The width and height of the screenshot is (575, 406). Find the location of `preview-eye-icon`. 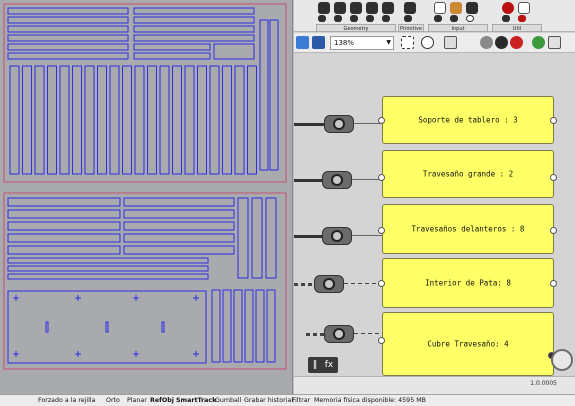

preview-eye-icon is located at coordinates (427, 42).